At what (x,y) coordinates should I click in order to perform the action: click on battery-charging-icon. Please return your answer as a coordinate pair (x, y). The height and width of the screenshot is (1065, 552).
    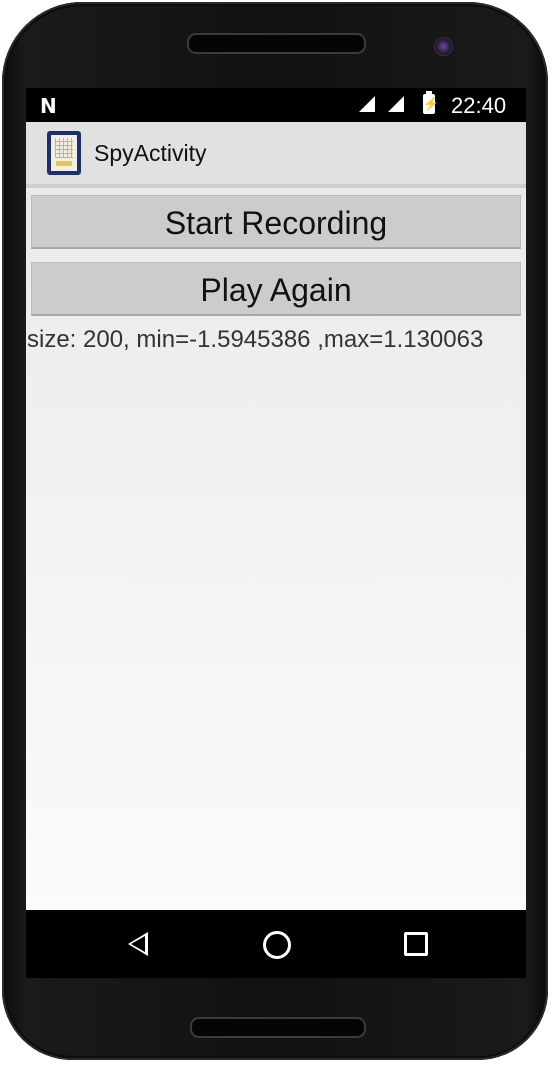
    Looking at the image, I should click on (429, 102).